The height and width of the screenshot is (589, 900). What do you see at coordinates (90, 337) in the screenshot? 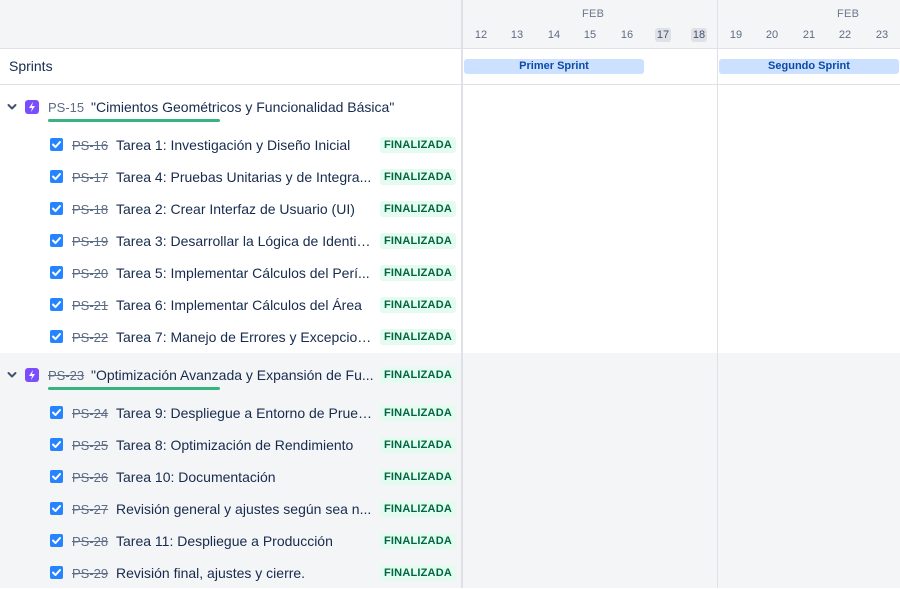
I see `issue-key: PS-22` at bounding box center [90, 337].